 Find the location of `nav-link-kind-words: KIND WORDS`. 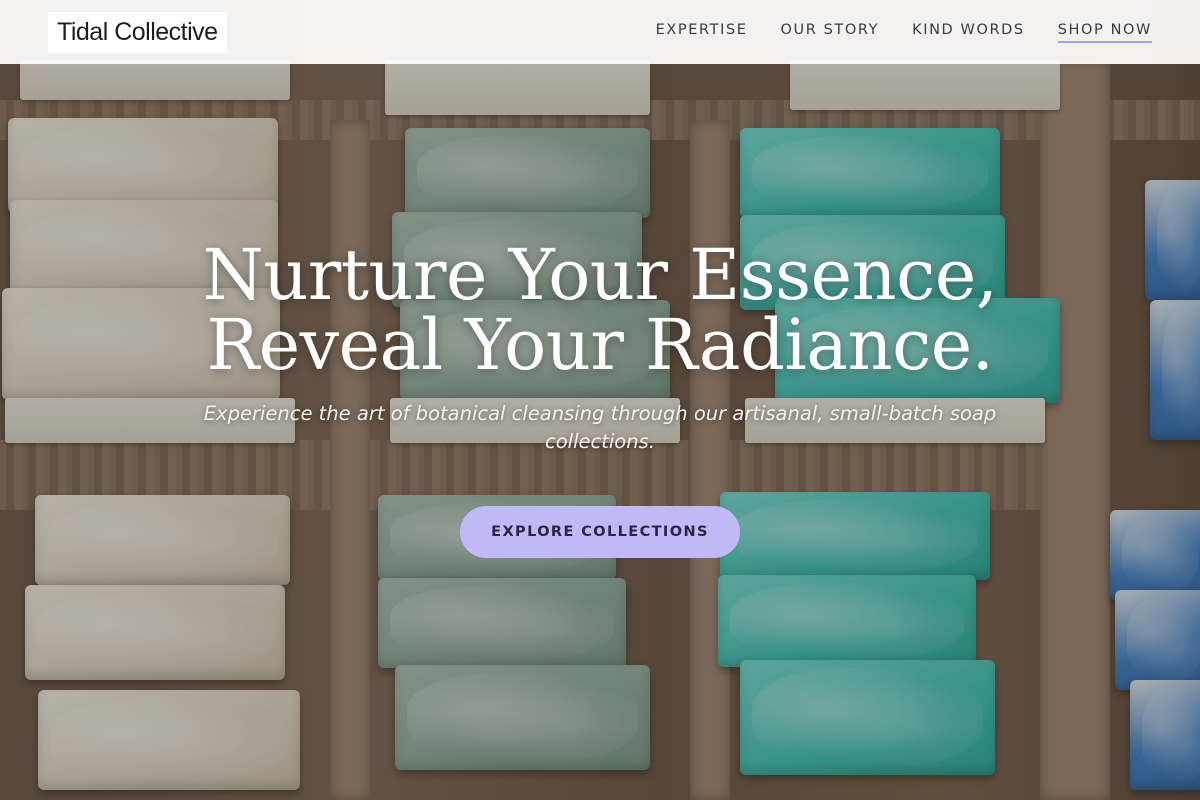

nav-link-kind-words: KIND WORDS is located at coordinates (968, 32).